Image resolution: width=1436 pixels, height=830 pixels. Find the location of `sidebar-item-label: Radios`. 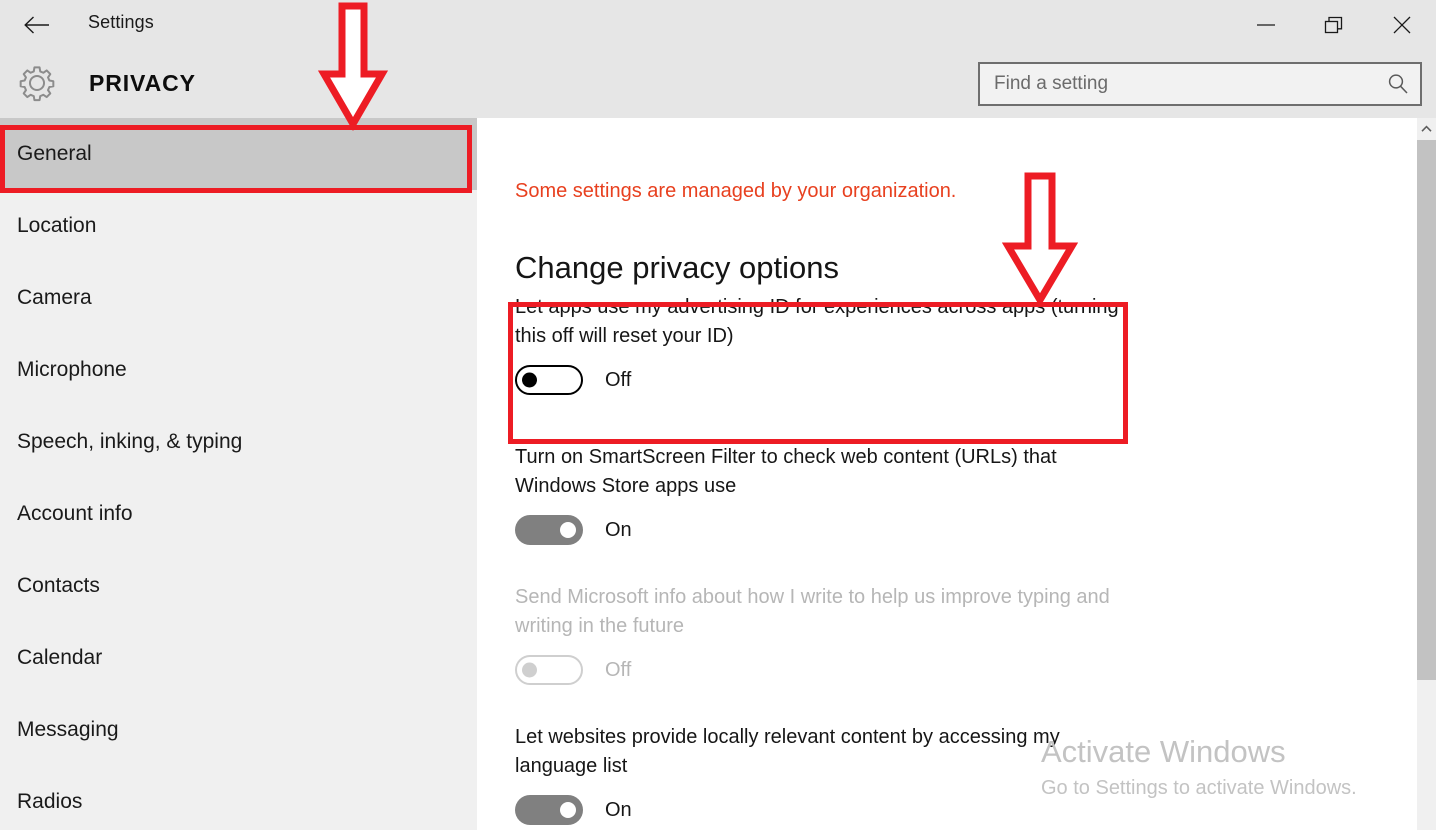

sidebar-item-label: Radios is located at coordinates (50, 801).